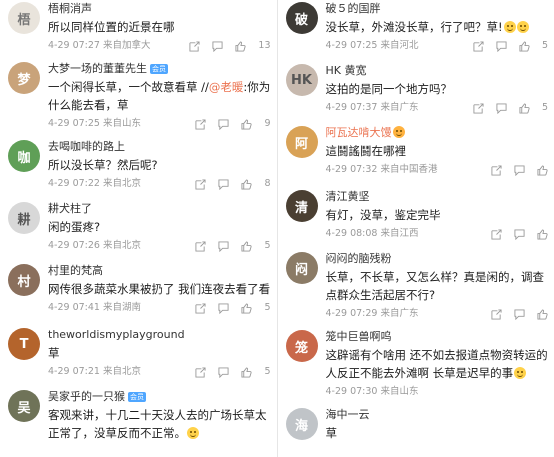 The height and width of the screenshot is (457, 554). I want to click on comment-meta: 4-29 07:32 来自中国香港, so click(437, 170).